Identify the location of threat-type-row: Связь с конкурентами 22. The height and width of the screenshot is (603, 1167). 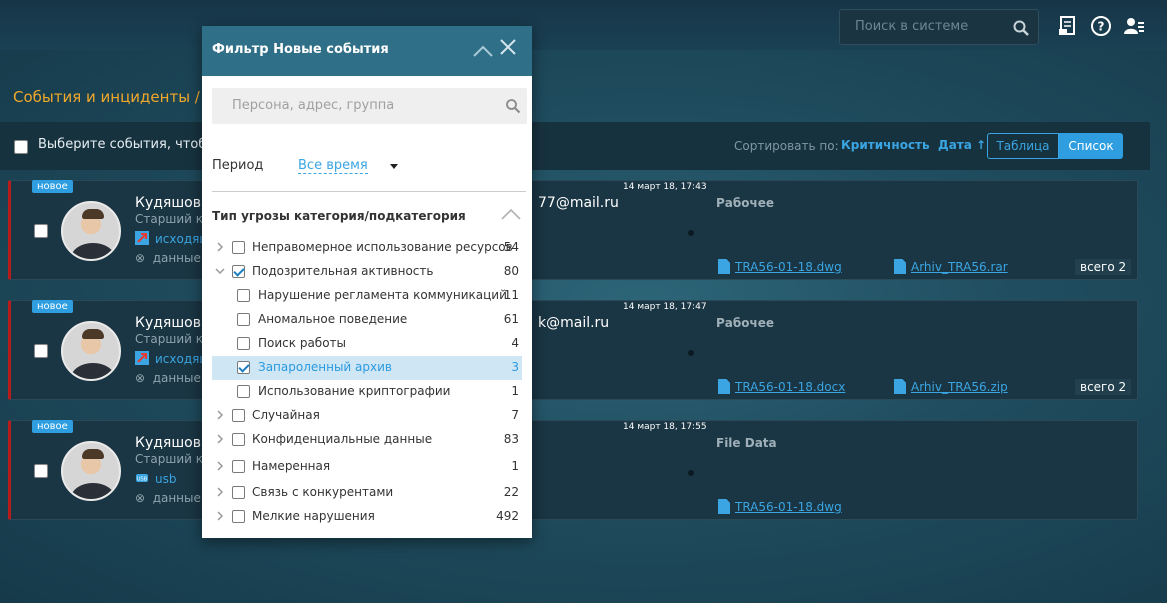
(367, 493).